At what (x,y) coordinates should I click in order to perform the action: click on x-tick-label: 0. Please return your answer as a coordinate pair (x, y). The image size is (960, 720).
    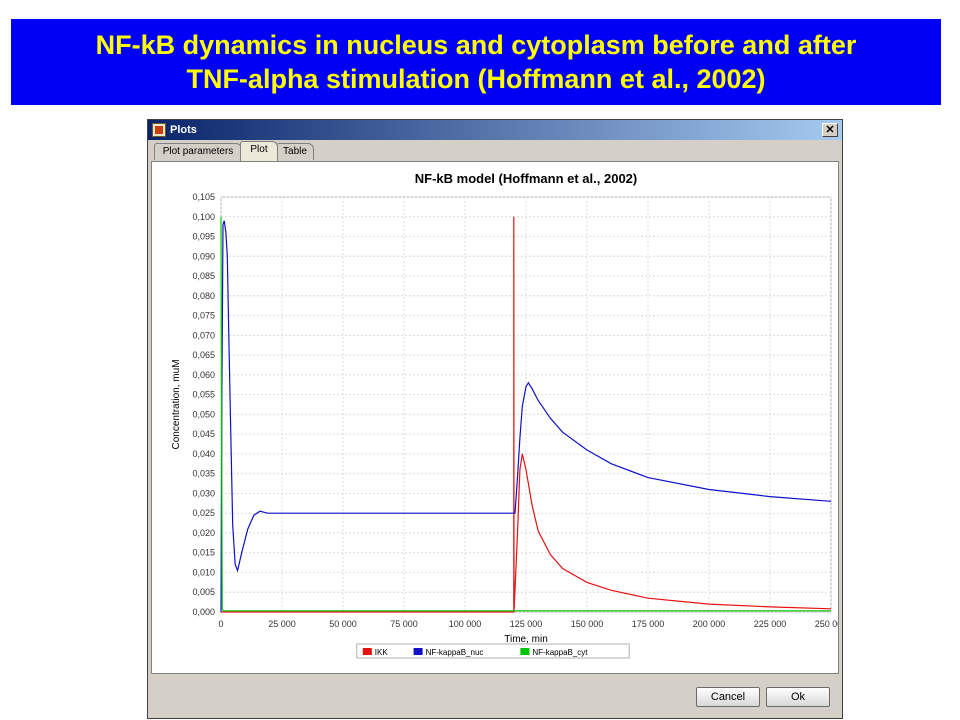
    Looking at the image, I should click on (220, 624).